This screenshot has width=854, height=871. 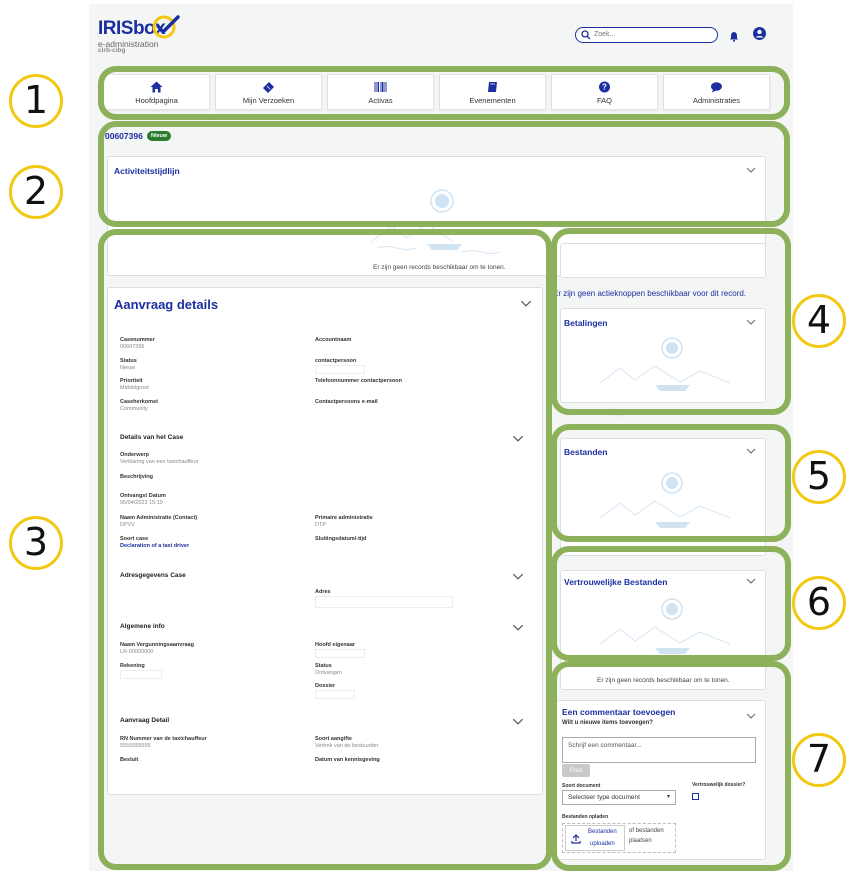 I want to click on callout-number-1: 1, so click(x=36, y=101).